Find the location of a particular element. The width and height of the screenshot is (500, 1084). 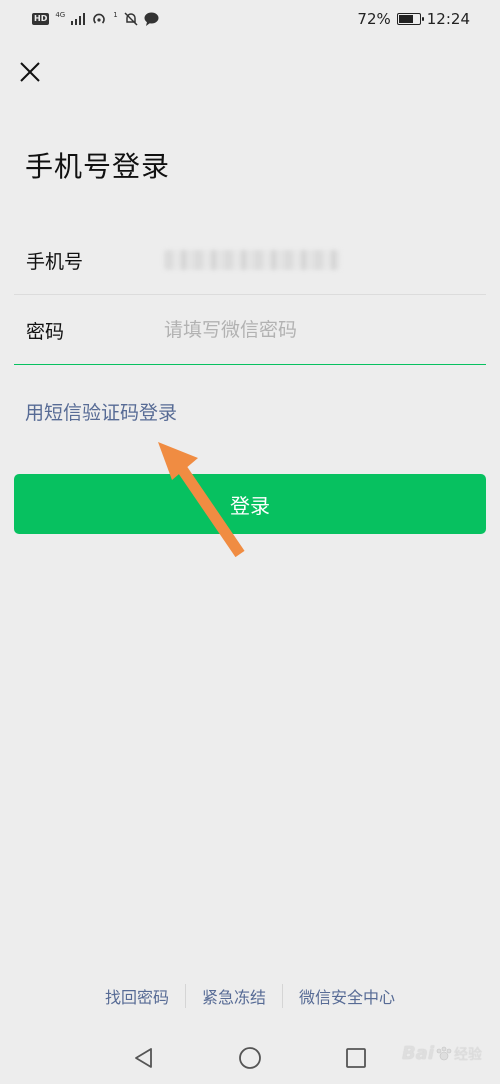

home-button is located at coordinates (250, 1058).